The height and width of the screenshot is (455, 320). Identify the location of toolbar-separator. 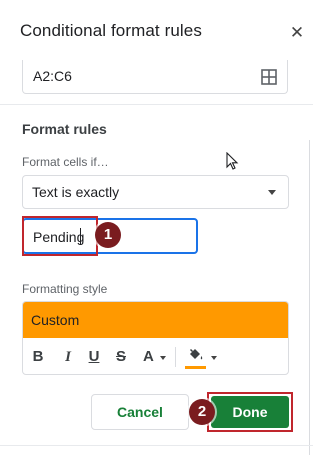
(175, 357).